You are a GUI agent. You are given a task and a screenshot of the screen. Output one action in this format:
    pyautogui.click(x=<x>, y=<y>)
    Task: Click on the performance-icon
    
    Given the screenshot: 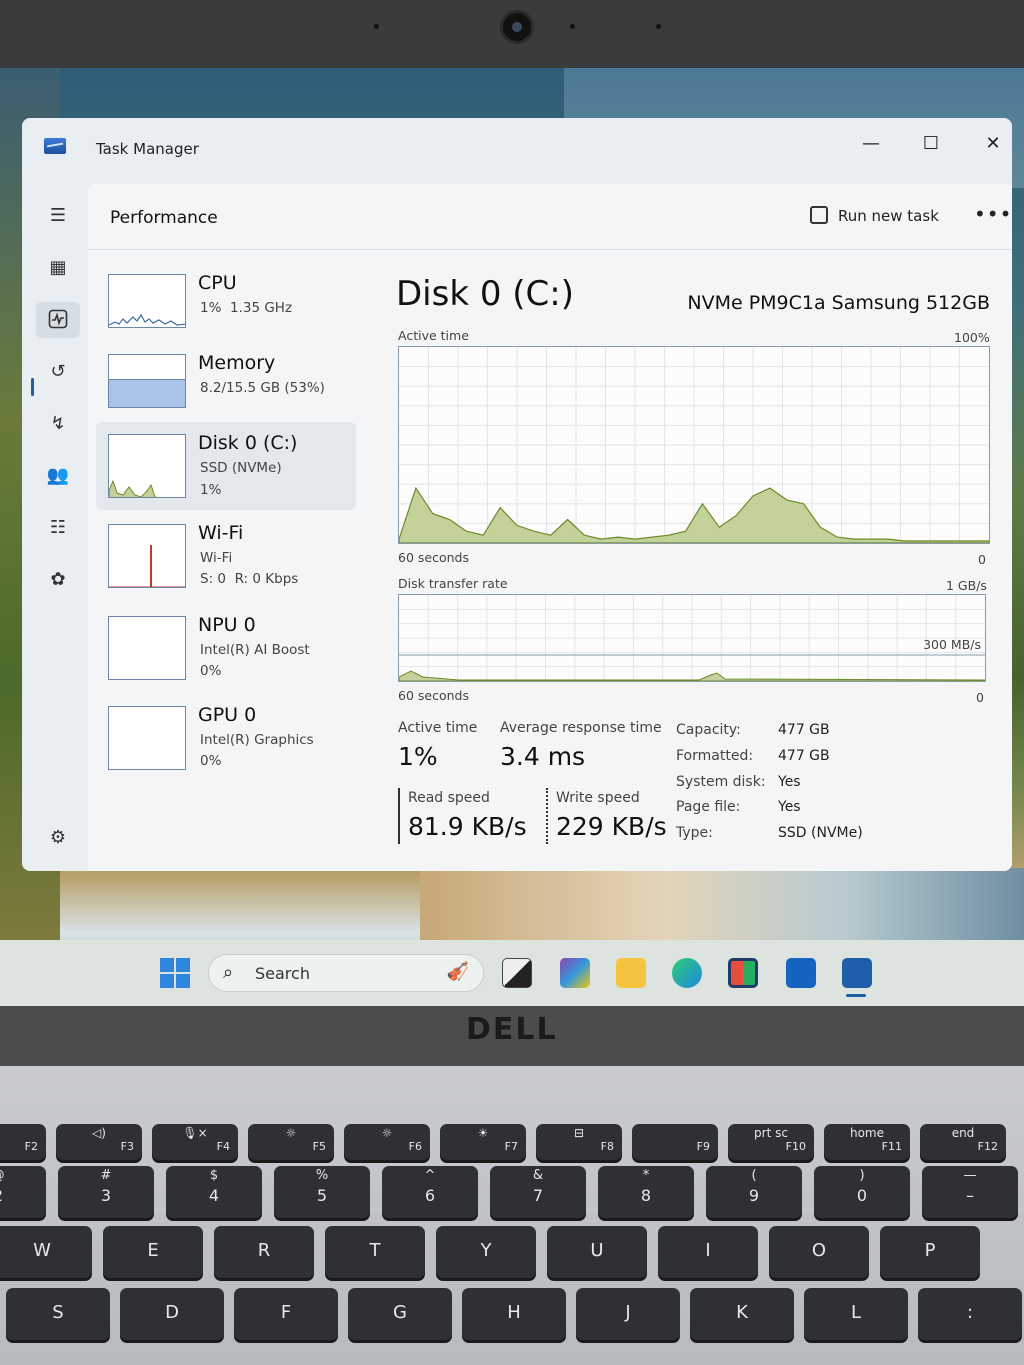 What is the action you would take?
    pyautogui.click(x=58, y=320)
    